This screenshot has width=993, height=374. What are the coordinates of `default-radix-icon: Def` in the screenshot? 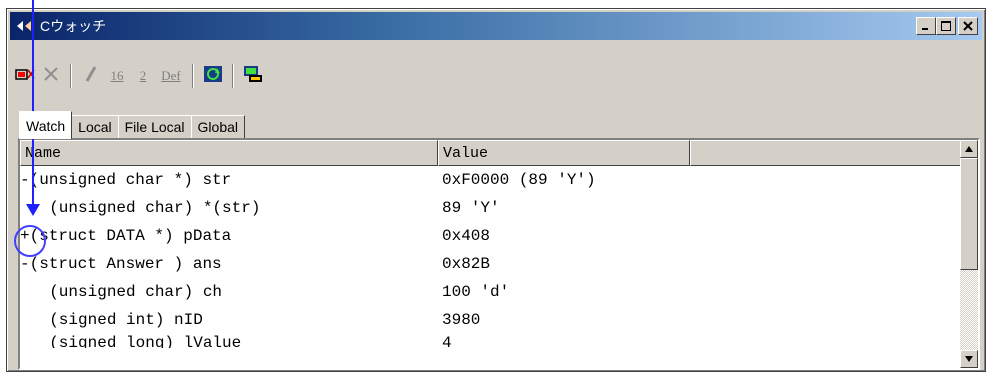 It's located at (171, 75).